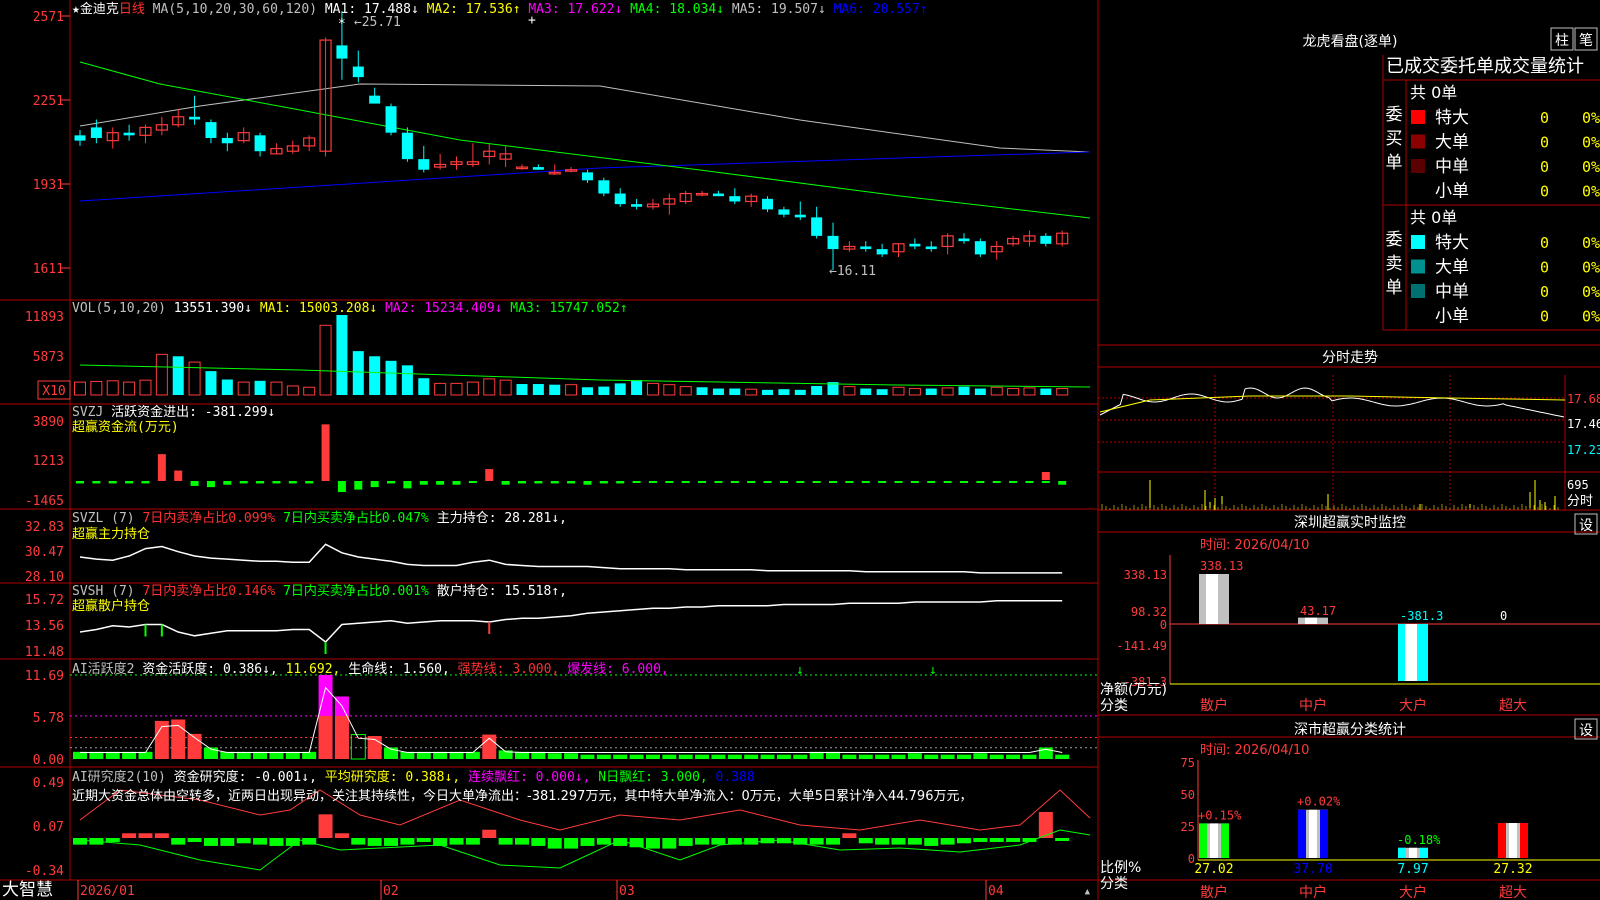 The height and width of the screenshot is (900, 1600). Describe the element at coordinates (1394, 115) in the screenshot. I see `buy-group-title-char-0: 委` at that location.